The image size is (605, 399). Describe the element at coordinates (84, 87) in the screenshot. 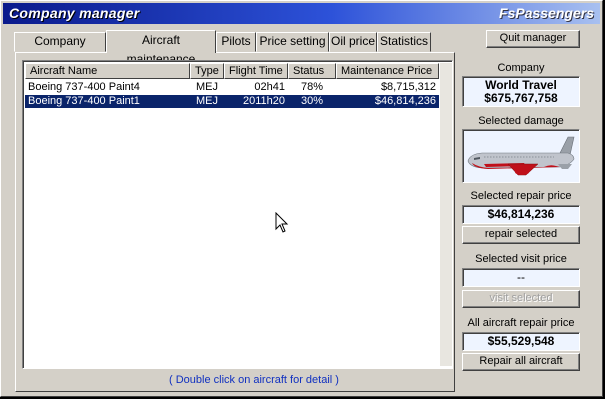

I see `cell-aircraft-name: Boeing 737-400 Paint4` at that location.